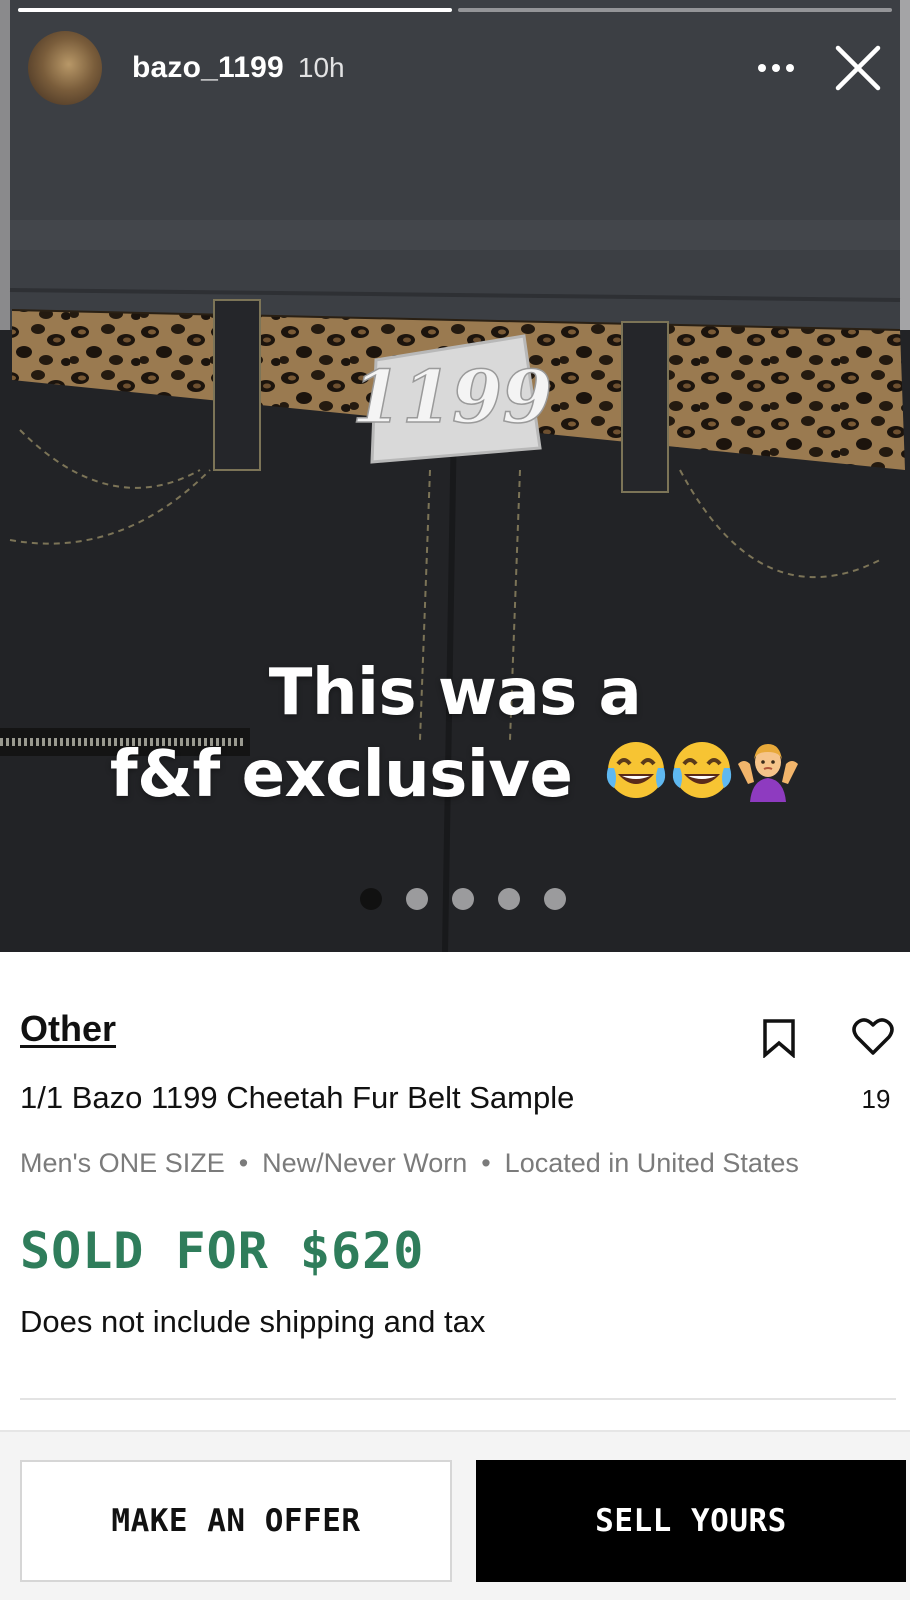 The image size is (910, 1600). What do you see at coordinates (208, 68) in the screenshot?
I see `story-username: bazo_1199` at bounding box center [208, 68].